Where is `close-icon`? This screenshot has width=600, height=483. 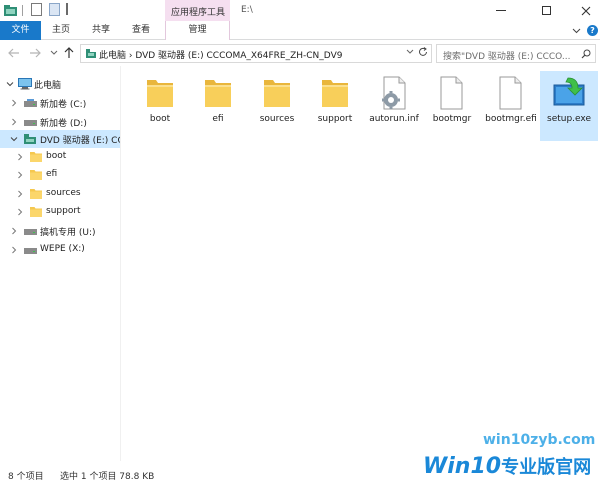 close-icon is located at coordinates (586, 10).